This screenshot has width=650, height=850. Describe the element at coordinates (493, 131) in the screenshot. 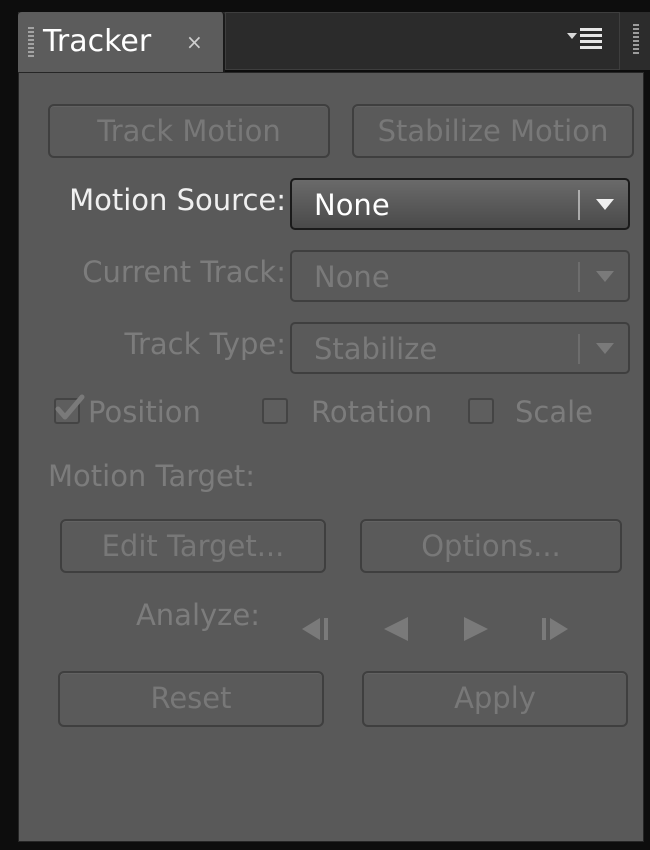

I see `stabilize-motion-button: Stabilize Motion` at that location.